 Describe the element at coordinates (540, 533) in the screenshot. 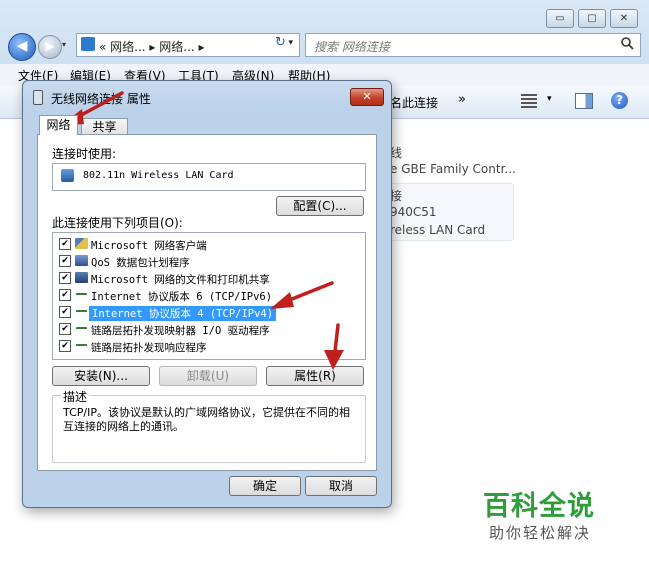

I see `watermark-subtitle: 助你轻松解决` at that location.